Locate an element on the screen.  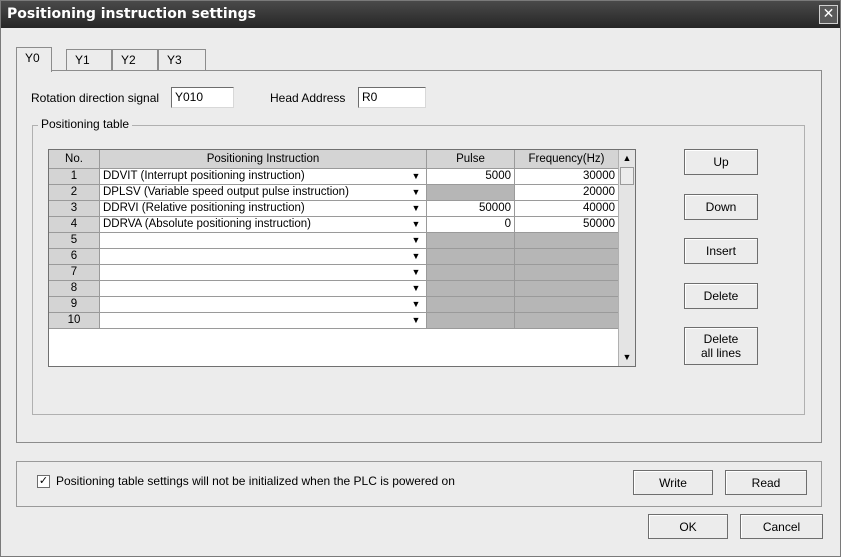
tab-y0: Y0 is located at coordinates (34, 59).